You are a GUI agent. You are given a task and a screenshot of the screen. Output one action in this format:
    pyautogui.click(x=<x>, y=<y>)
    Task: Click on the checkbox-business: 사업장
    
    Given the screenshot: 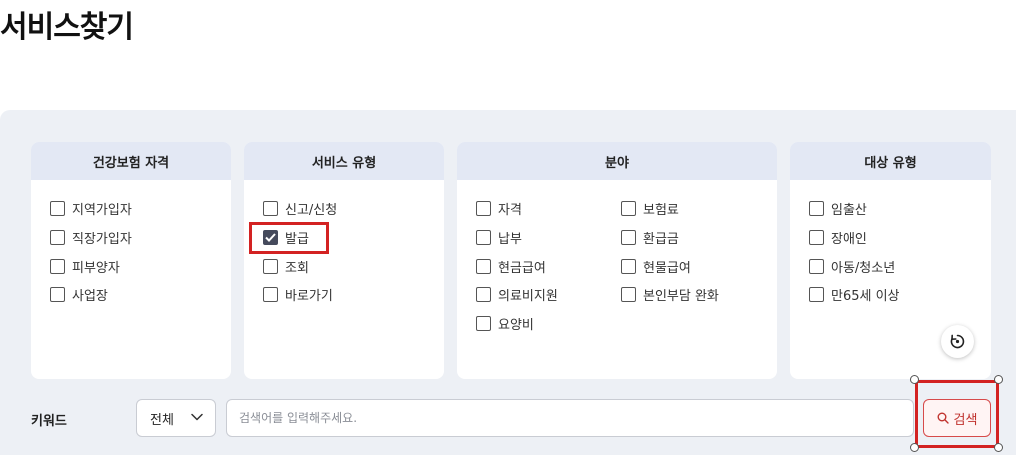 What is the action you would take?
    pyautogui.click(x=79, y=294)
    